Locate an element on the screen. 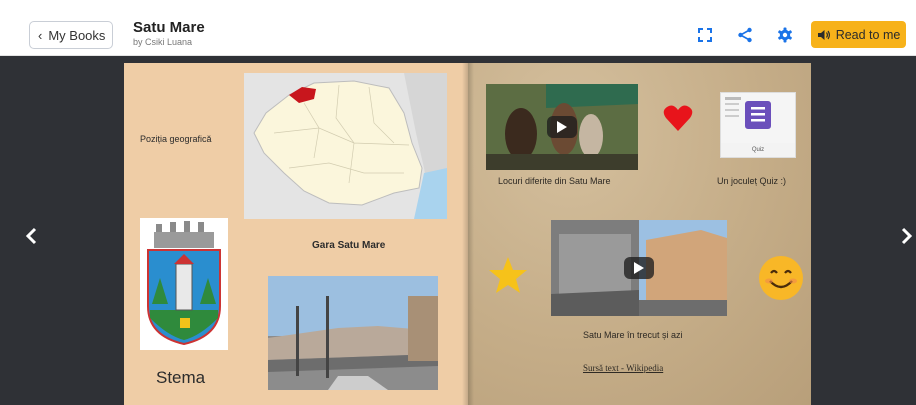 The width and height of the screenshot is (916, 405). chevron-right-icon is located at coordinates (907, 236).